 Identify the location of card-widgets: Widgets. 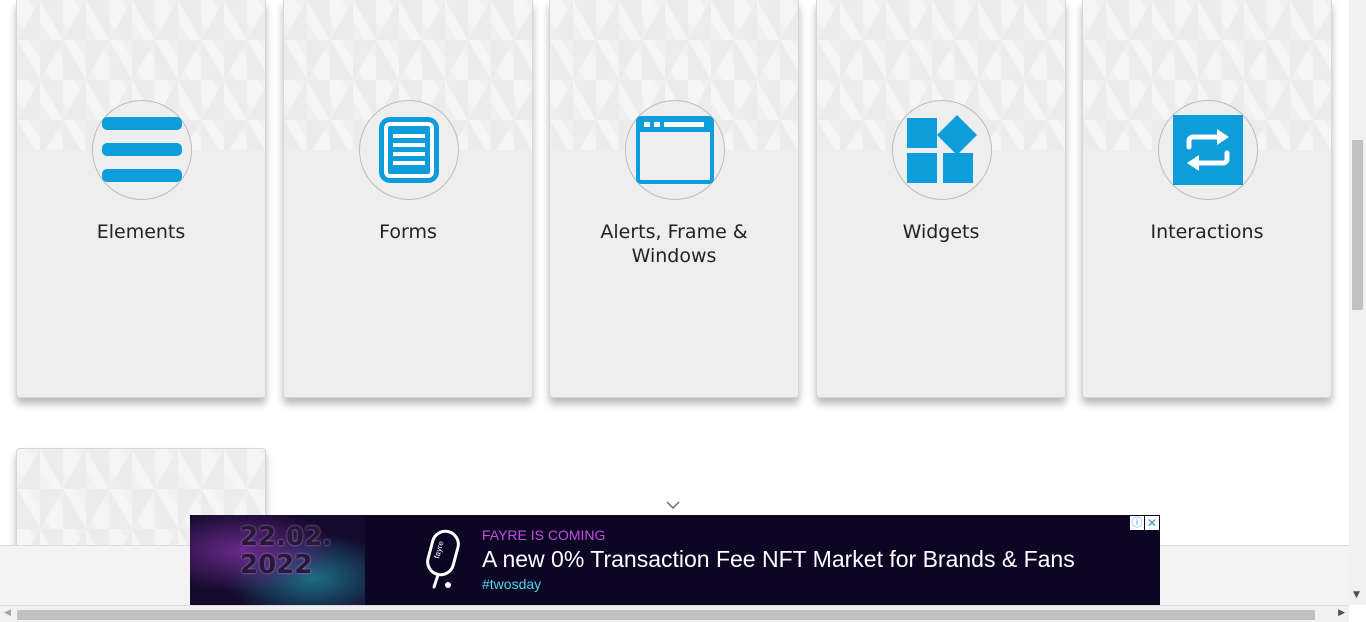
(941, 199).